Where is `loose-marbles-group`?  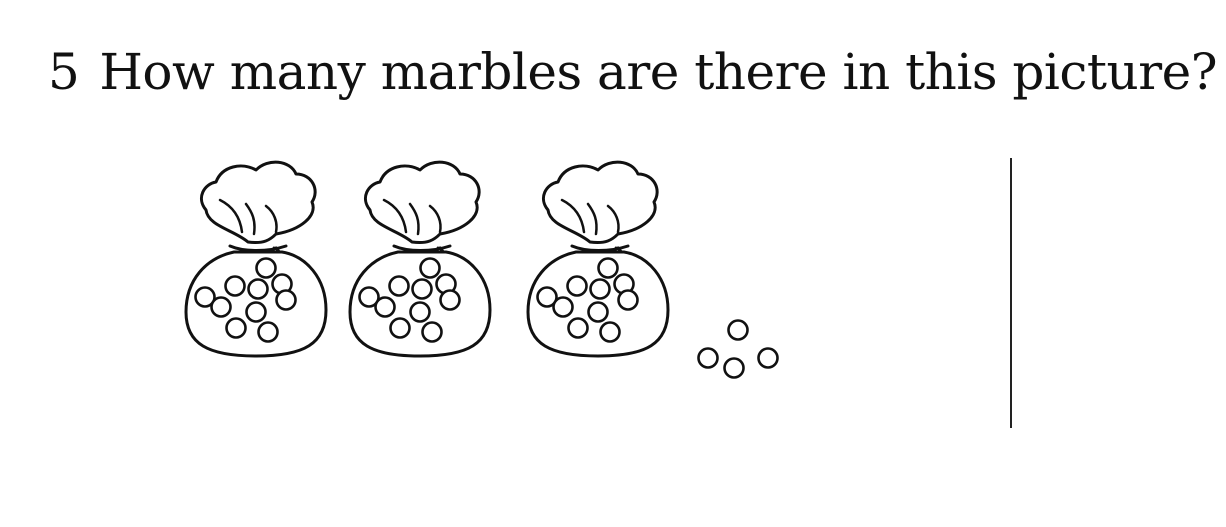 loose-marbles-group is located at coordinates (738, 349).